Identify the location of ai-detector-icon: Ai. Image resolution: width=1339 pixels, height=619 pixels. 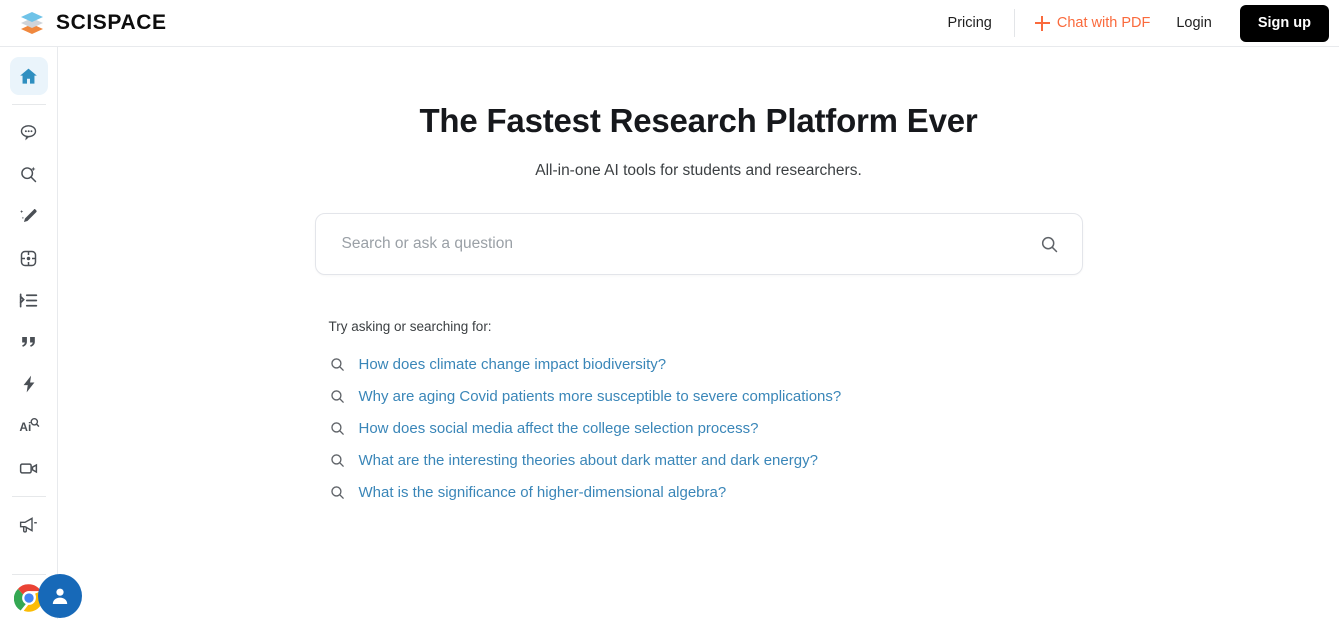
(29, 426).